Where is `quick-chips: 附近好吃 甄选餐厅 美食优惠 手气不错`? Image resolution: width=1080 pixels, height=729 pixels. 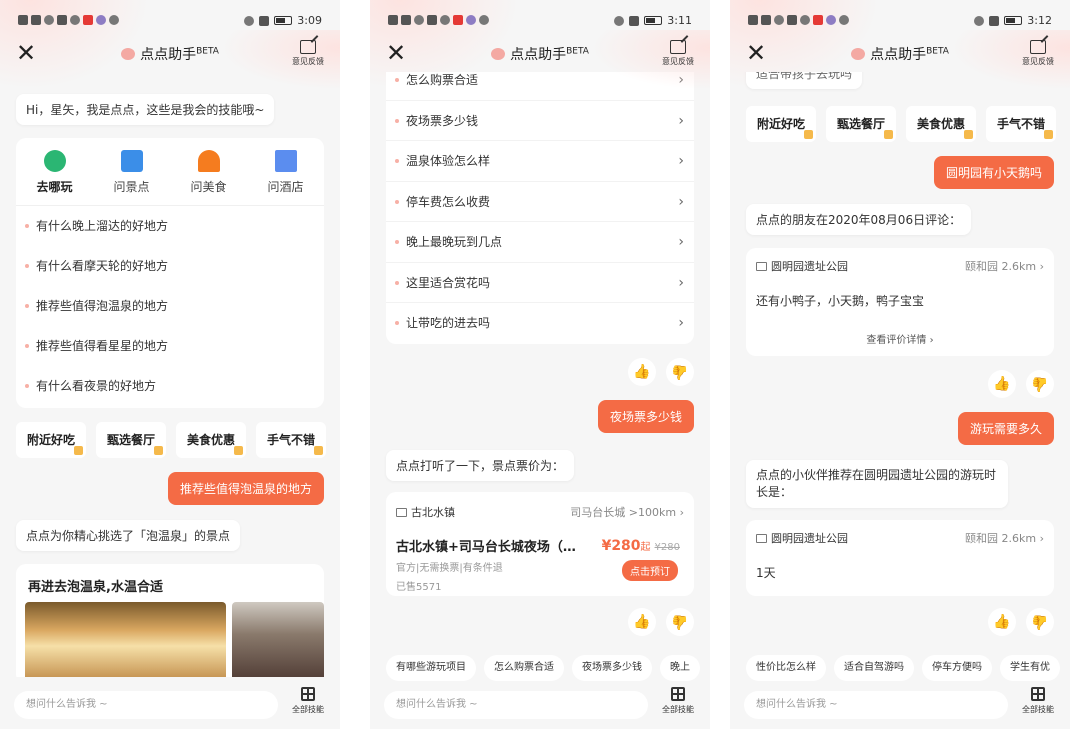 quick-chips: 附近好吃 甄选餐厅 美食优惠 手气不错 is located at coordinates (903, 124).